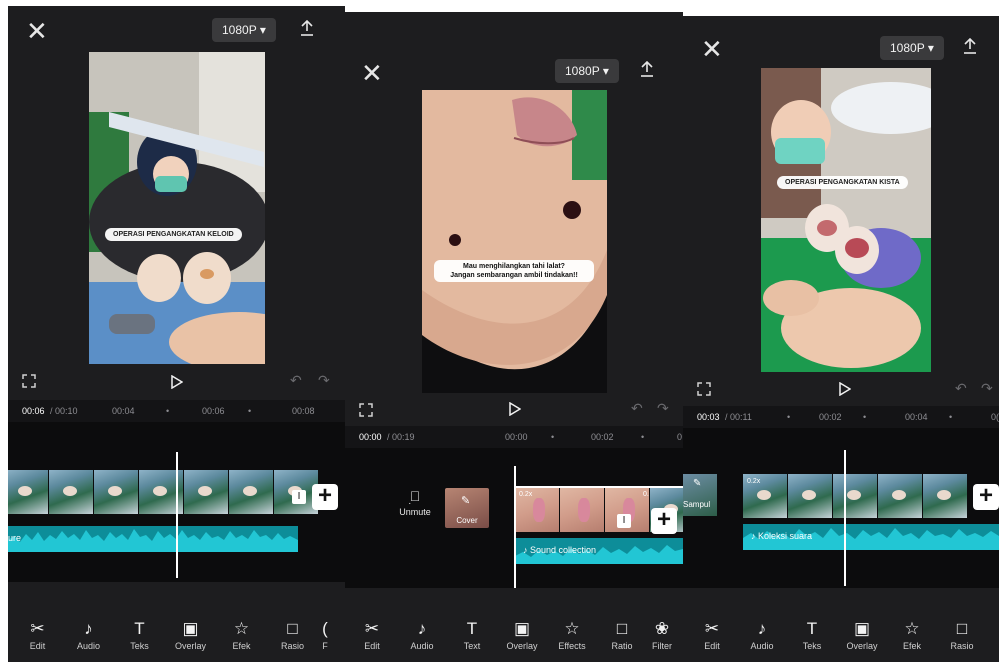 This screenshot has height=662, width=999. I want to click on audio-track: ure, so click(153, 539).